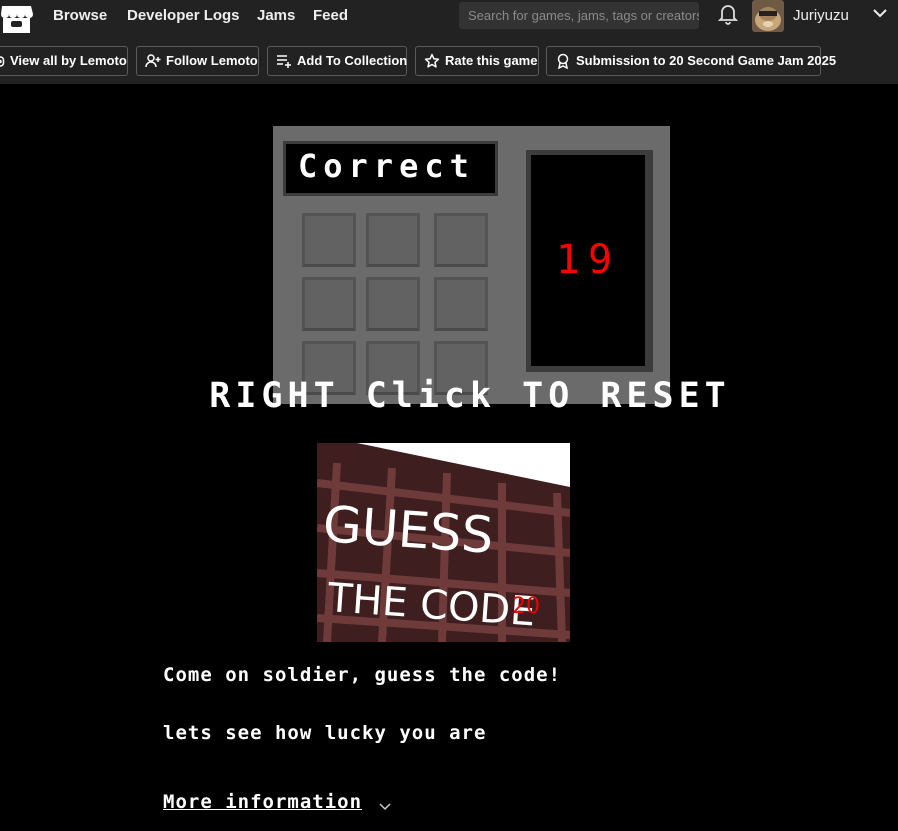 This screenshot has width=898, height=831. I want to click on description-line-1: Come on soldier, guess the code!, so click(362, 675).